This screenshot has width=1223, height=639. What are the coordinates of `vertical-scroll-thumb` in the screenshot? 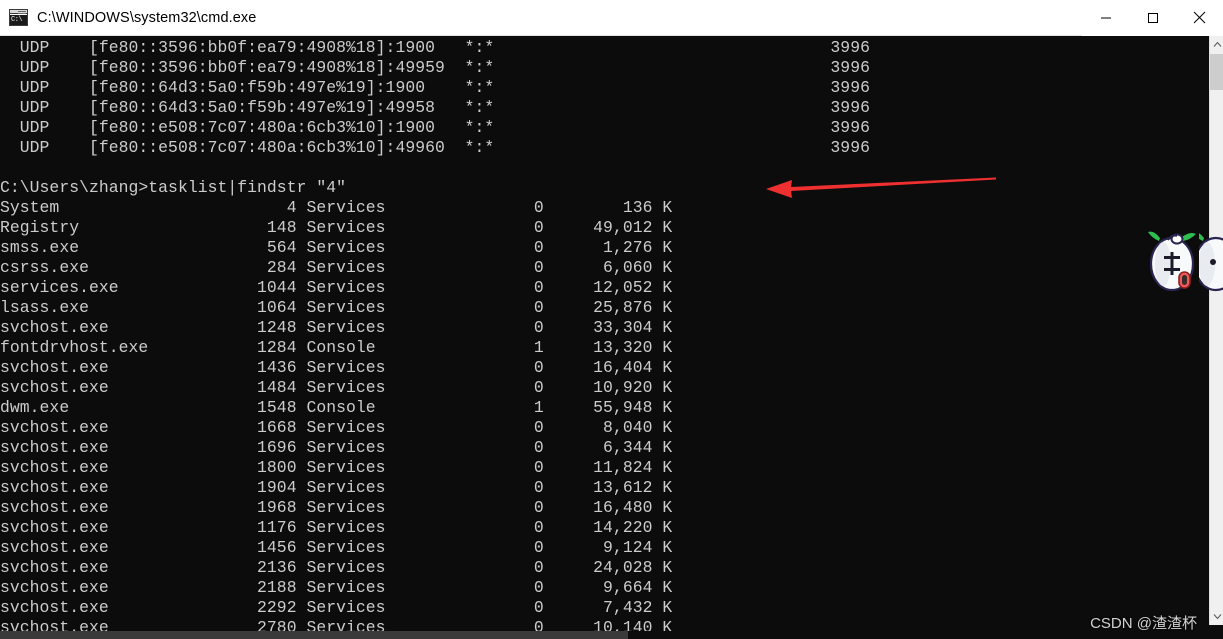 It's located at (1216, 72).